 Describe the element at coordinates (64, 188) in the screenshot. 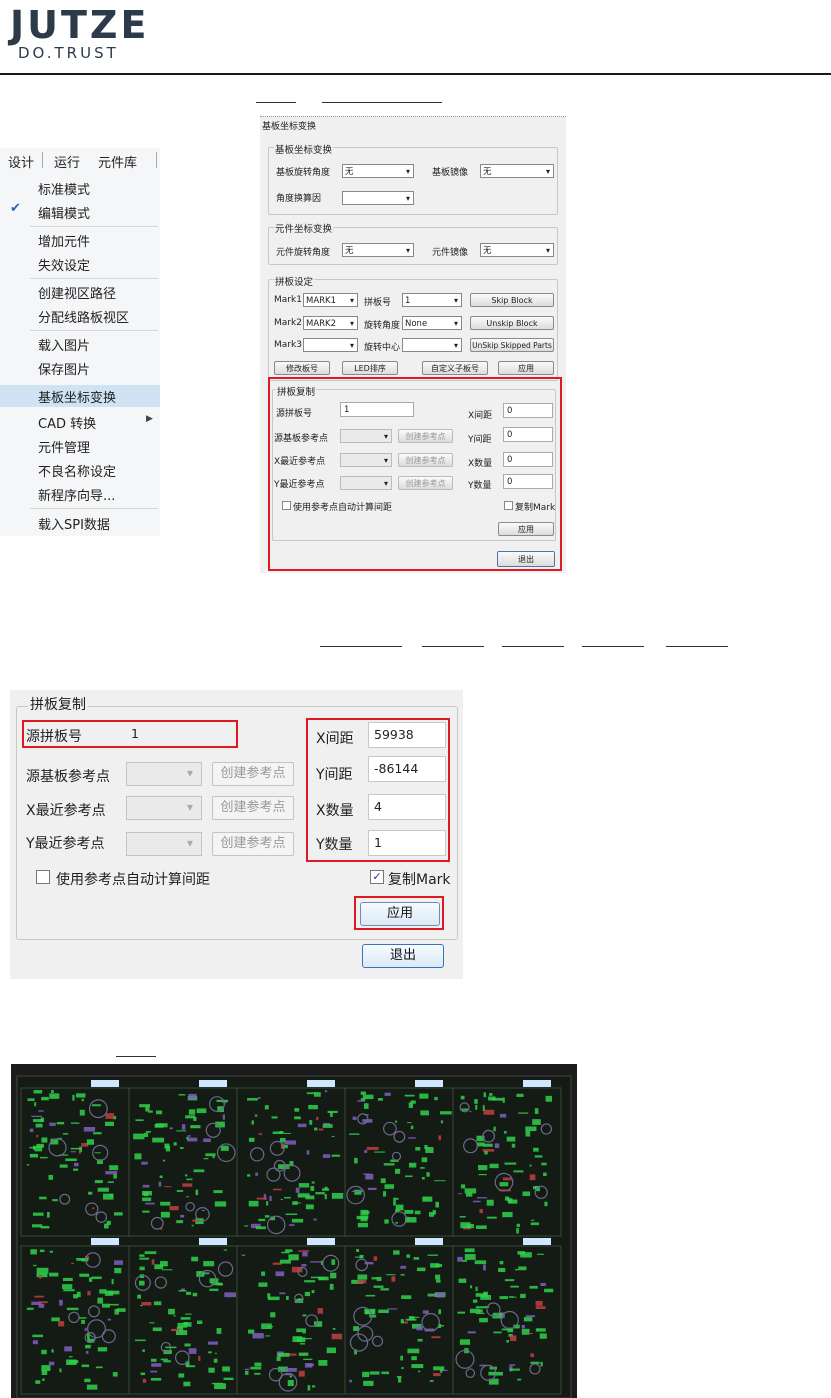

I see `menu-item-standard-mode: 标准模式` at that location.